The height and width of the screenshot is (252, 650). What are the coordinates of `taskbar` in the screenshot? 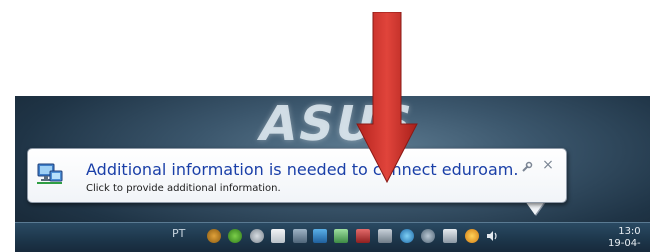 It's located at (332, 237).